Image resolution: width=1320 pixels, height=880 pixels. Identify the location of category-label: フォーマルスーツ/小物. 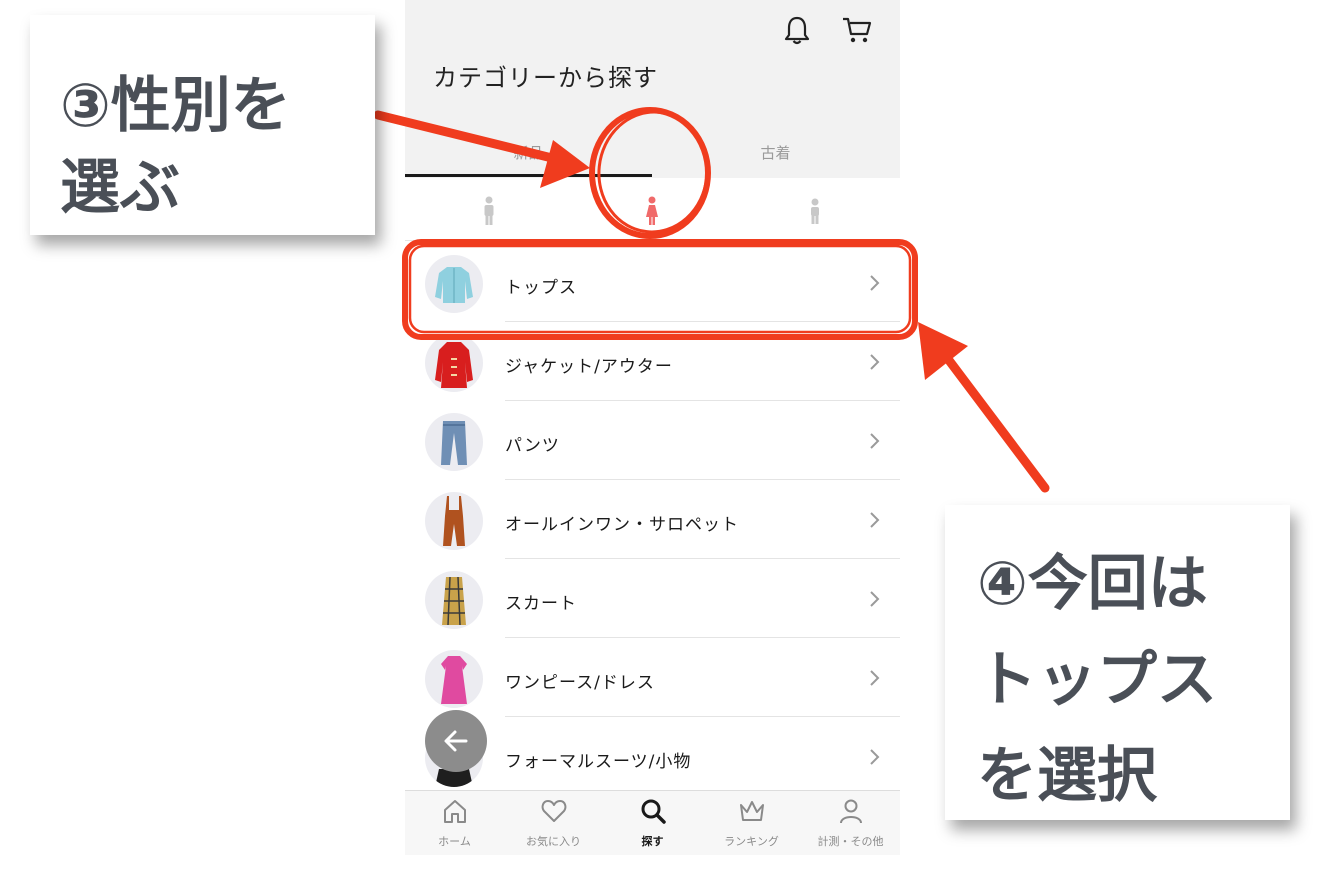
(598, 762).